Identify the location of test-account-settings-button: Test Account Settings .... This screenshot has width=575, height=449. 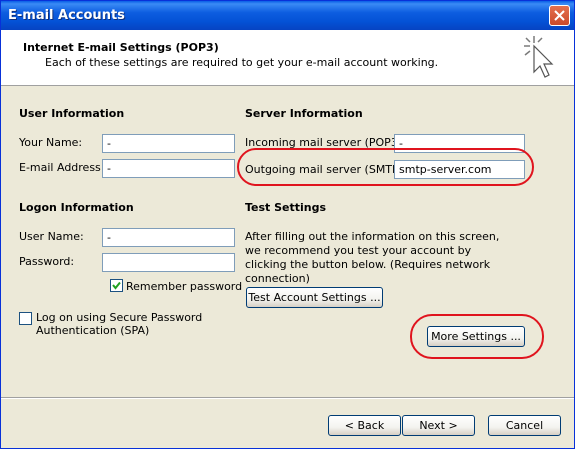
(314, 297).